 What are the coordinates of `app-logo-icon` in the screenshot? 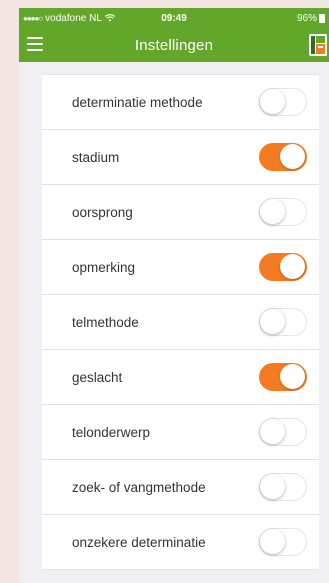 It's located at (318, 45).